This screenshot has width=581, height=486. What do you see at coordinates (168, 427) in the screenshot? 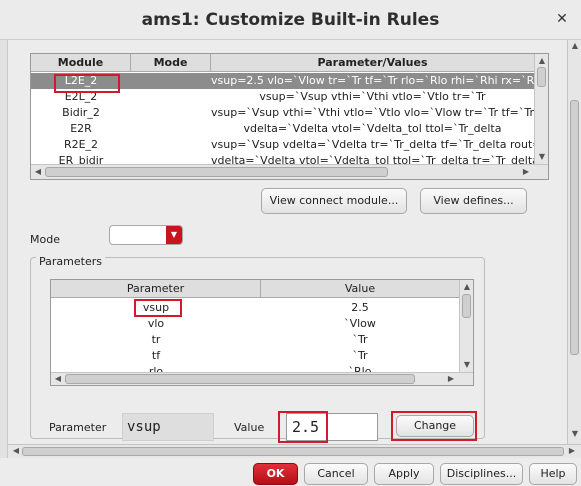
I see `parameter-name-field: vsup` at bounding box center [168, 427].